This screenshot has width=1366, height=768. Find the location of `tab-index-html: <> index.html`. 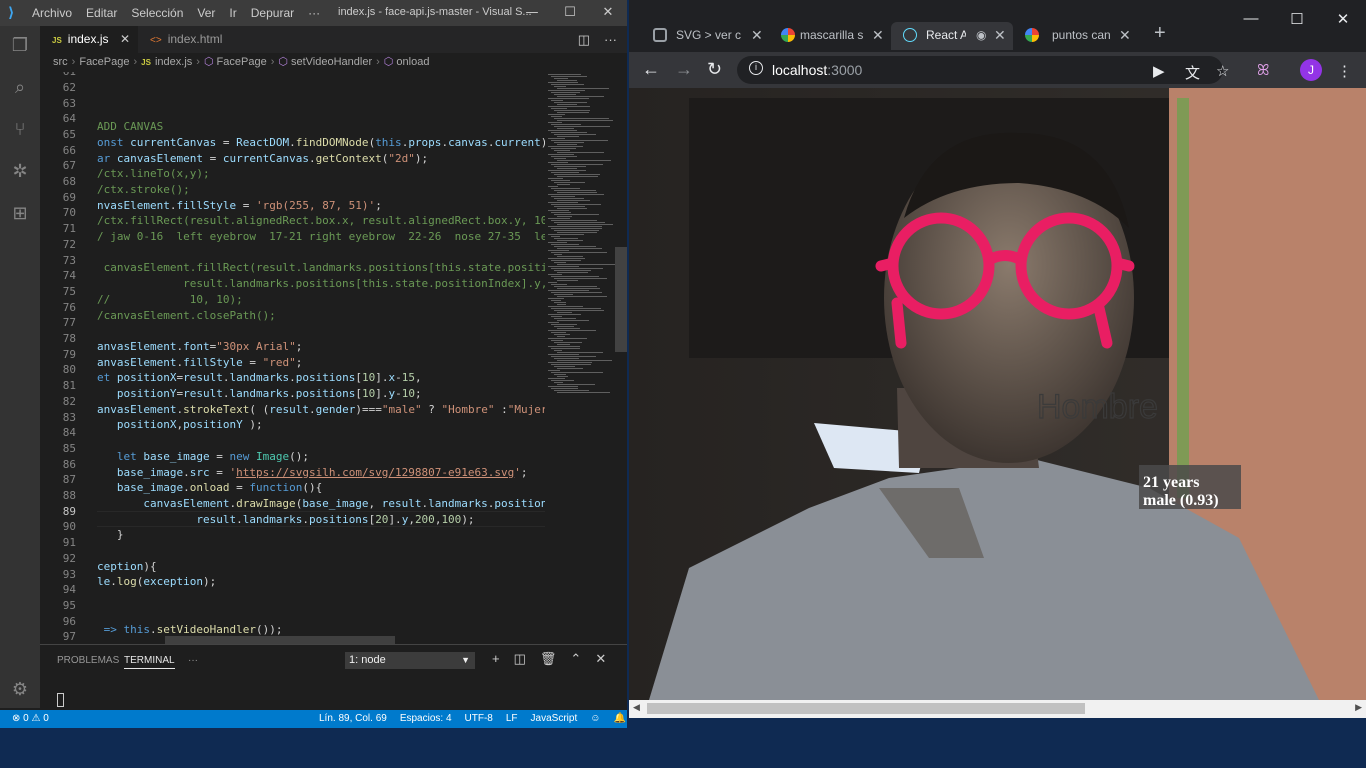

tab-index-html: <> index.html is located at coordinates (190, 39).